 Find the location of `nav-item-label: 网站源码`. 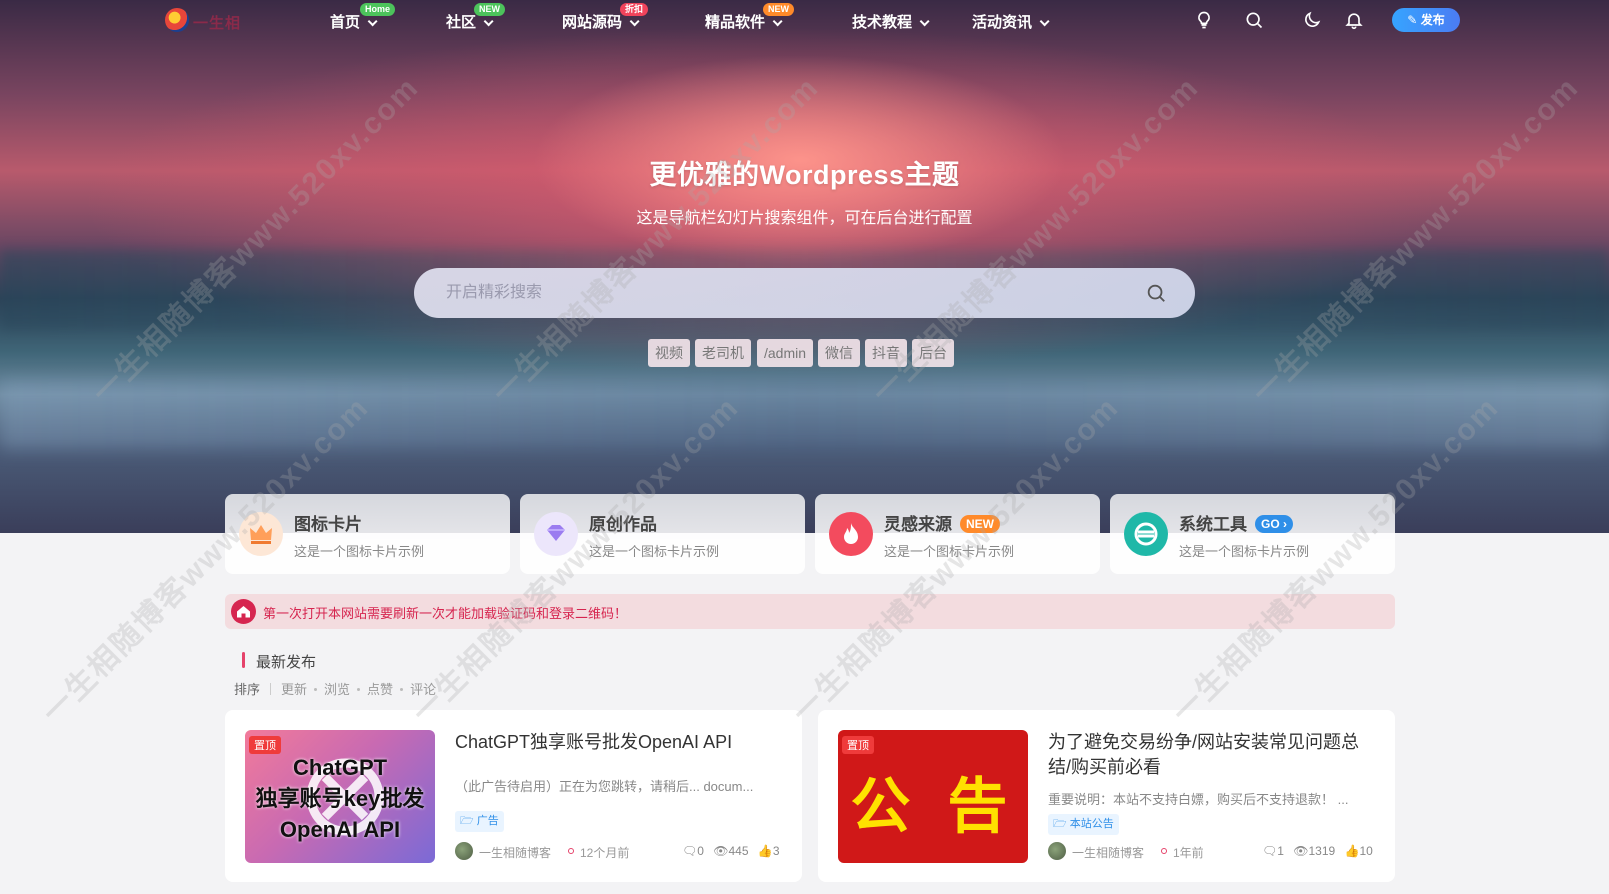

nav-item-label: 网站源码 is located at coordinates (592, 22).